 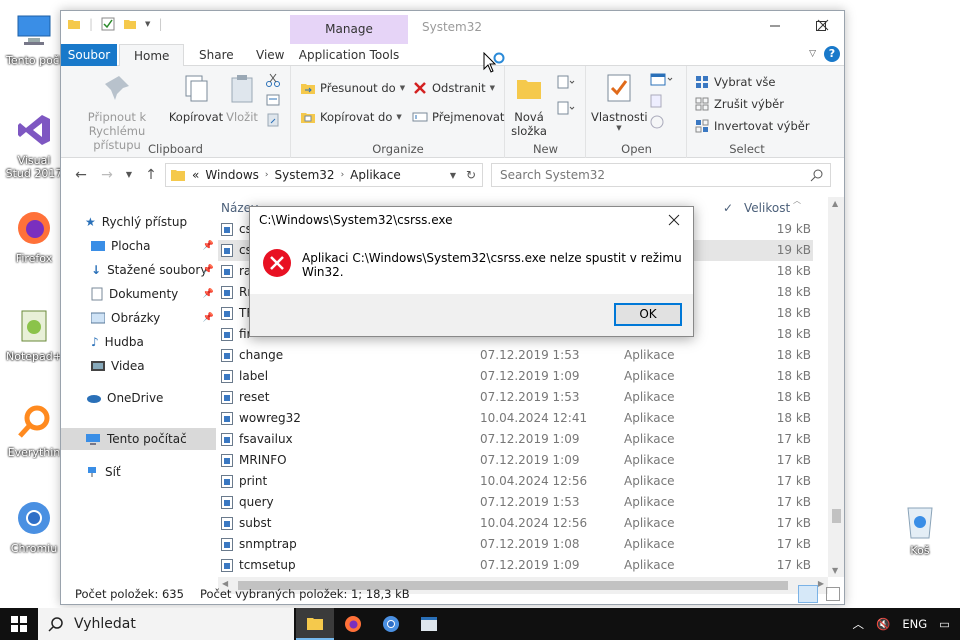 What do you see at coordinates (352, 88) in the screenshot?
I see `move-to-button: Přesunout do ▼` at bounding box center [352, 88].